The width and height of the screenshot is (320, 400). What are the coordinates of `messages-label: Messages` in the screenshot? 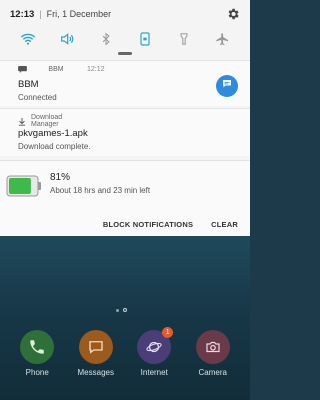 It's located at (95, 372).